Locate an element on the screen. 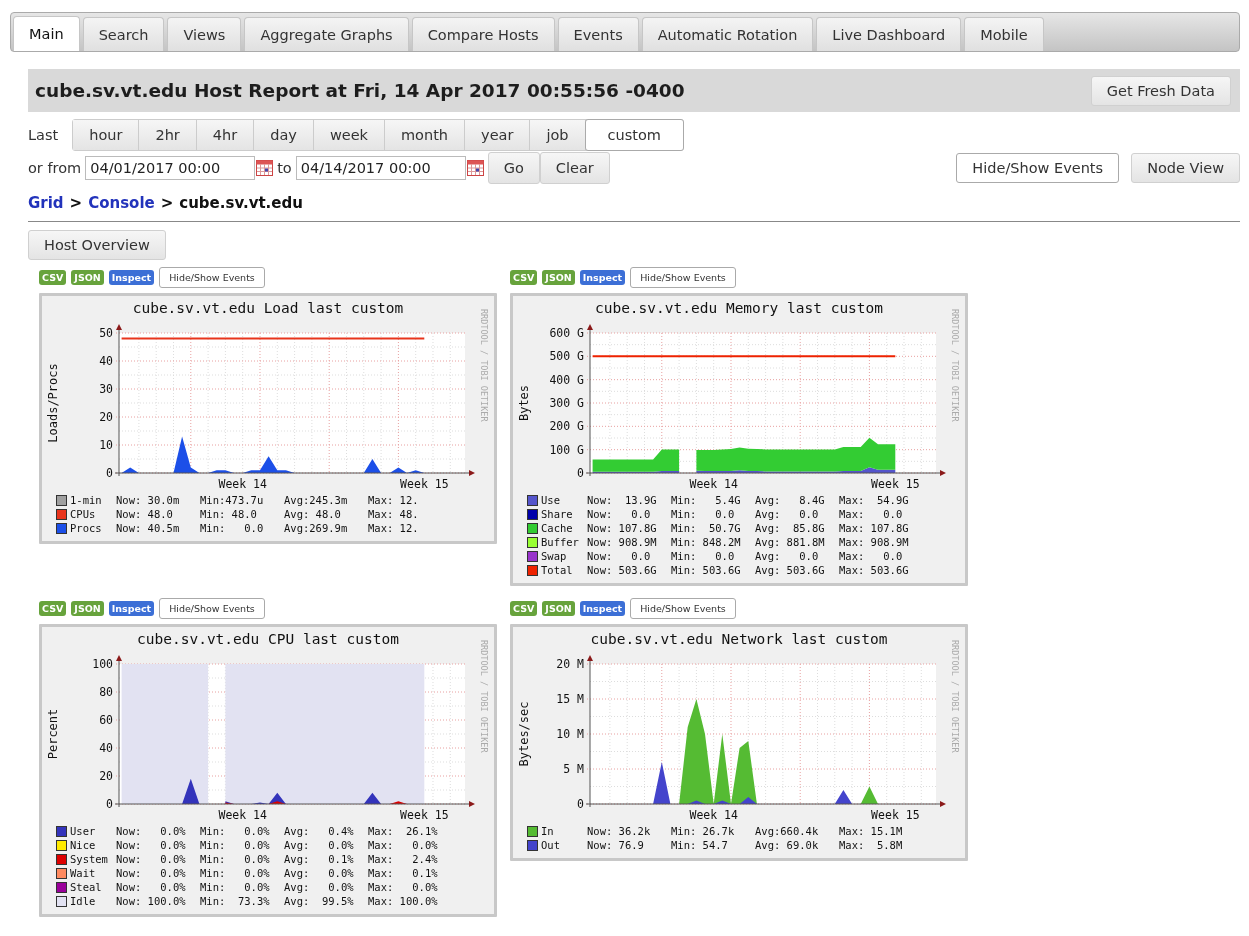  legend-value: Min: 0.0 is located at coordinates (703, 514).